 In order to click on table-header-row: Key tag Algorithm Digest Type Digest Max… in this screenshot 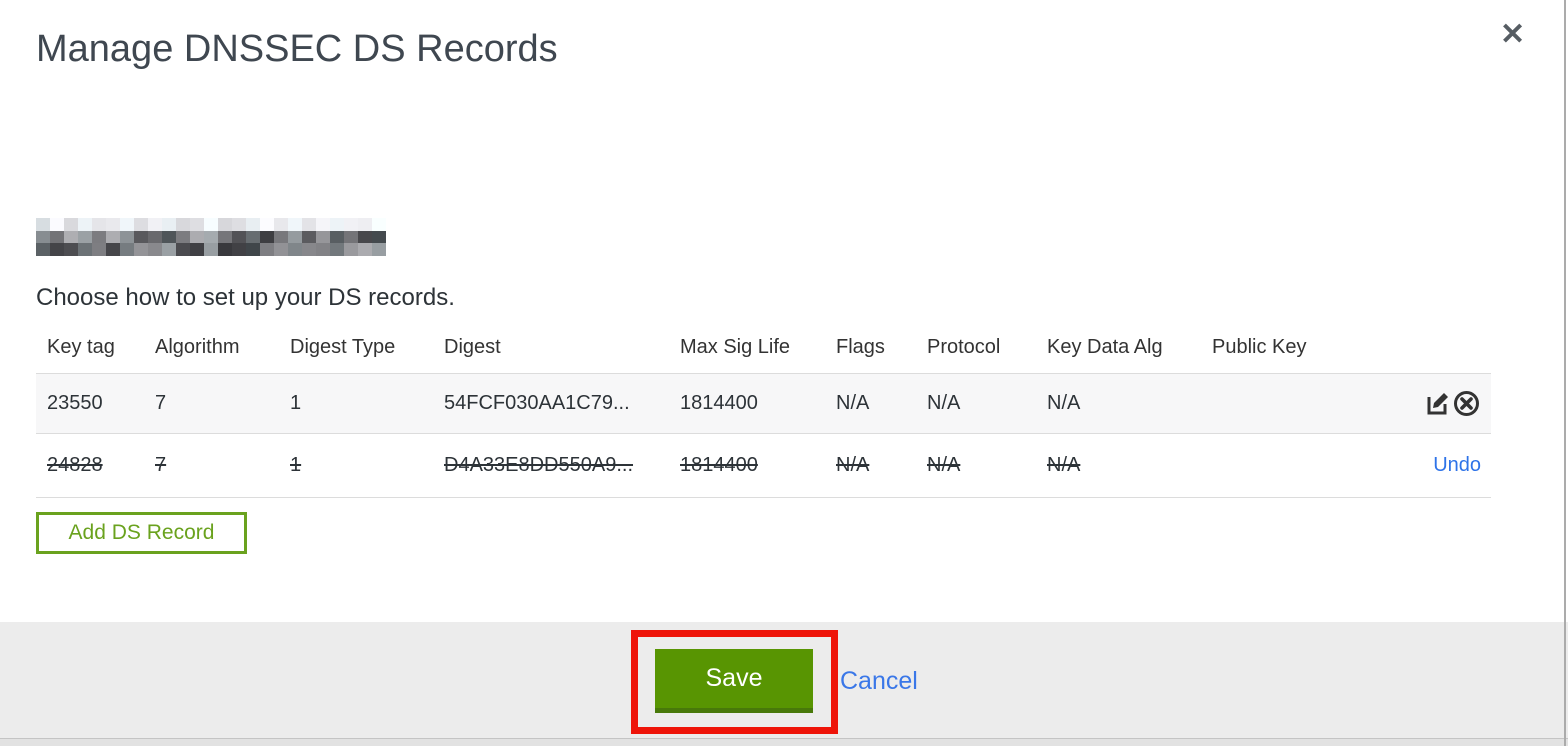, I will do `click(763, 350)`.